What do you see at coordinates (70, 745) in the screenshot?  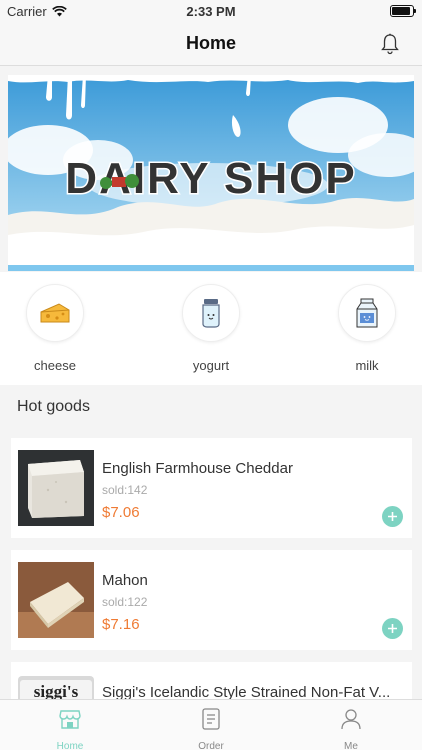 I see `tab-label: Home` at bounding box center [70, 745].